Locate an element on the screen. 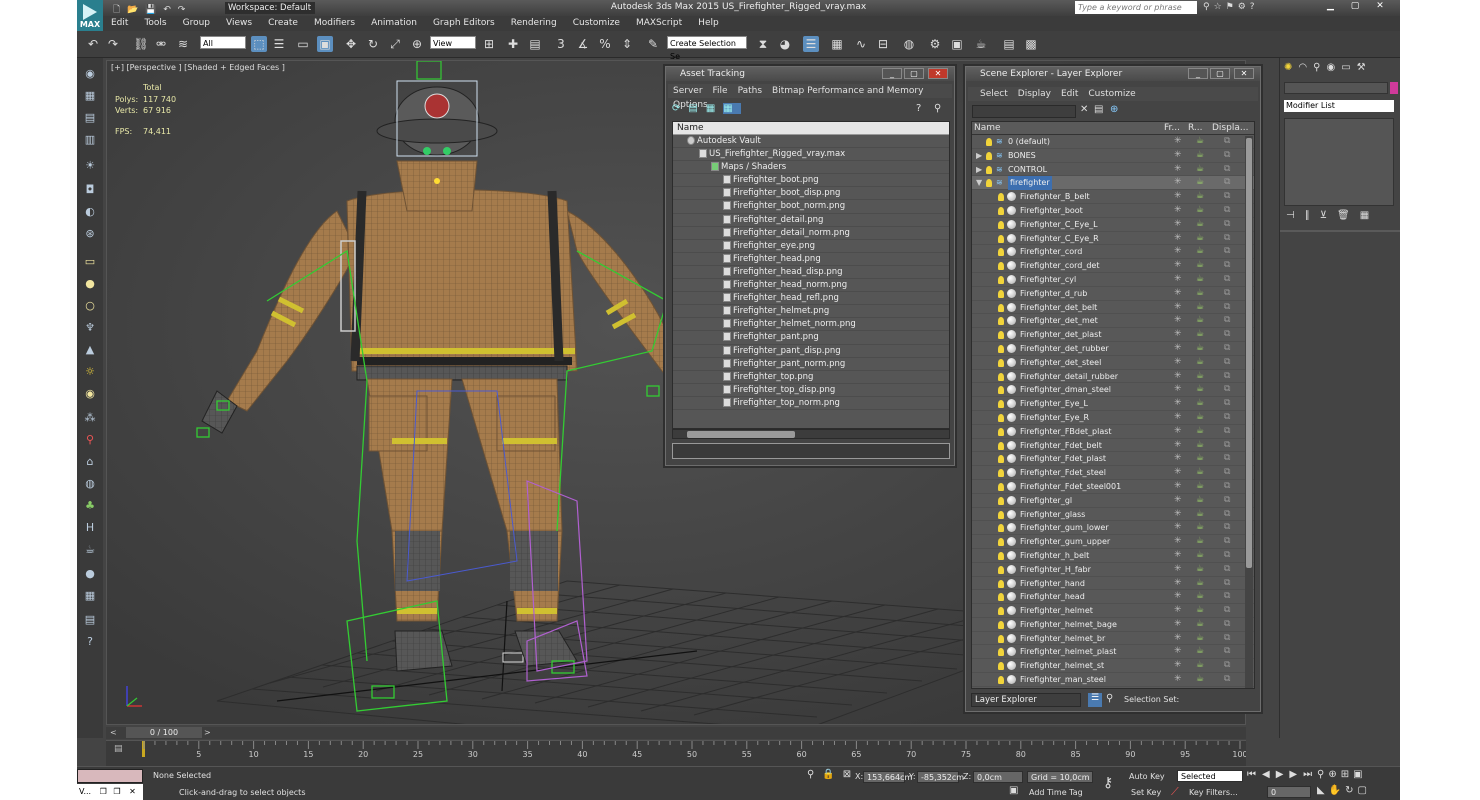 This screenshot has height=800, width=1480. motion-tab-icon: ◉ is located at coordinates (1333, 67).